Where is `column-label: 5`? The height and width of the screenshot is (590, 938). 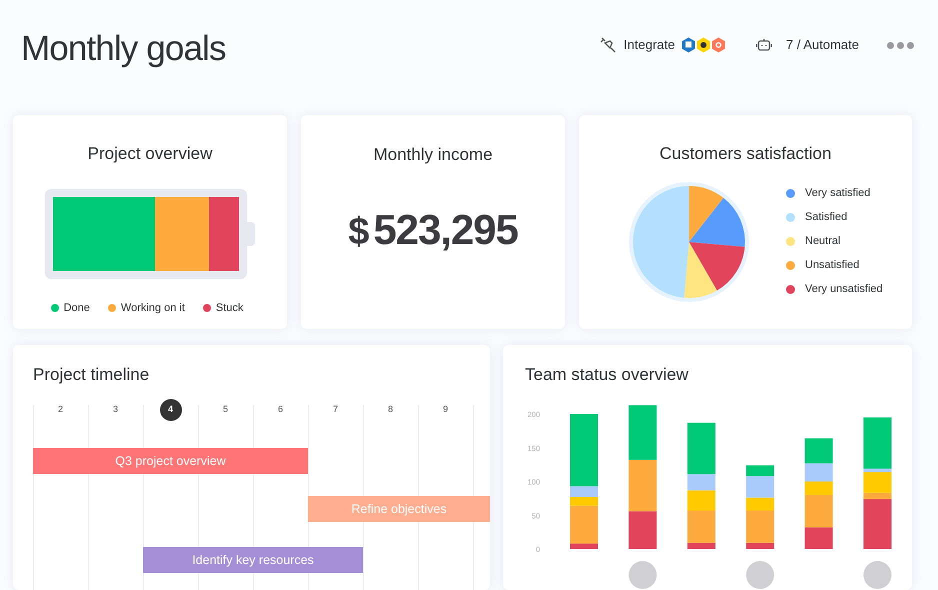
column-label: 5 is located at coordinates (225, 409).